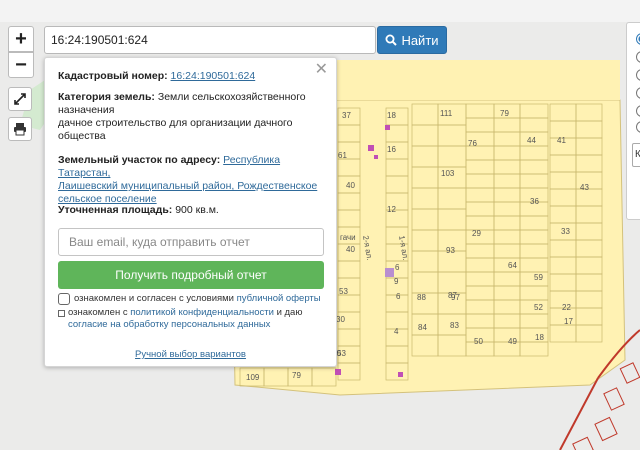  What do you see at coordinates (98, 312) in the screenshot?
I see `privacy-consent-text: ознакомлен с` at bounding box center [98, 312].